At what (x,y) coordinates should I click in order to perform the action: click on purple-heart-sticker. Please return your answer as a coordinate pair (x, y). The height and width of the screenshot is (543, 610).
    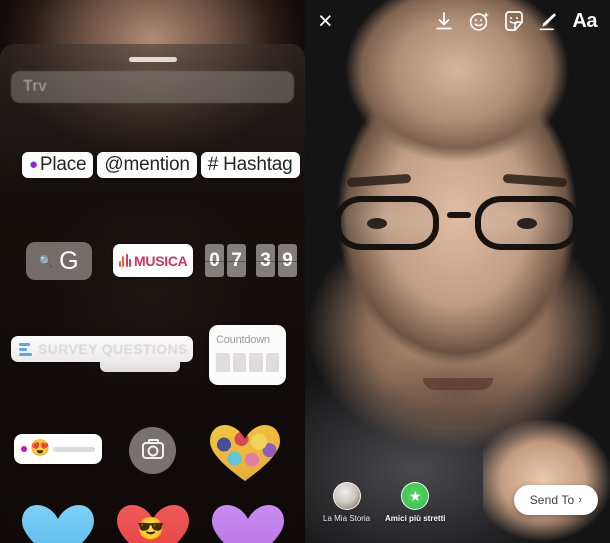
    Looking at the image, I should click on (248, 524).